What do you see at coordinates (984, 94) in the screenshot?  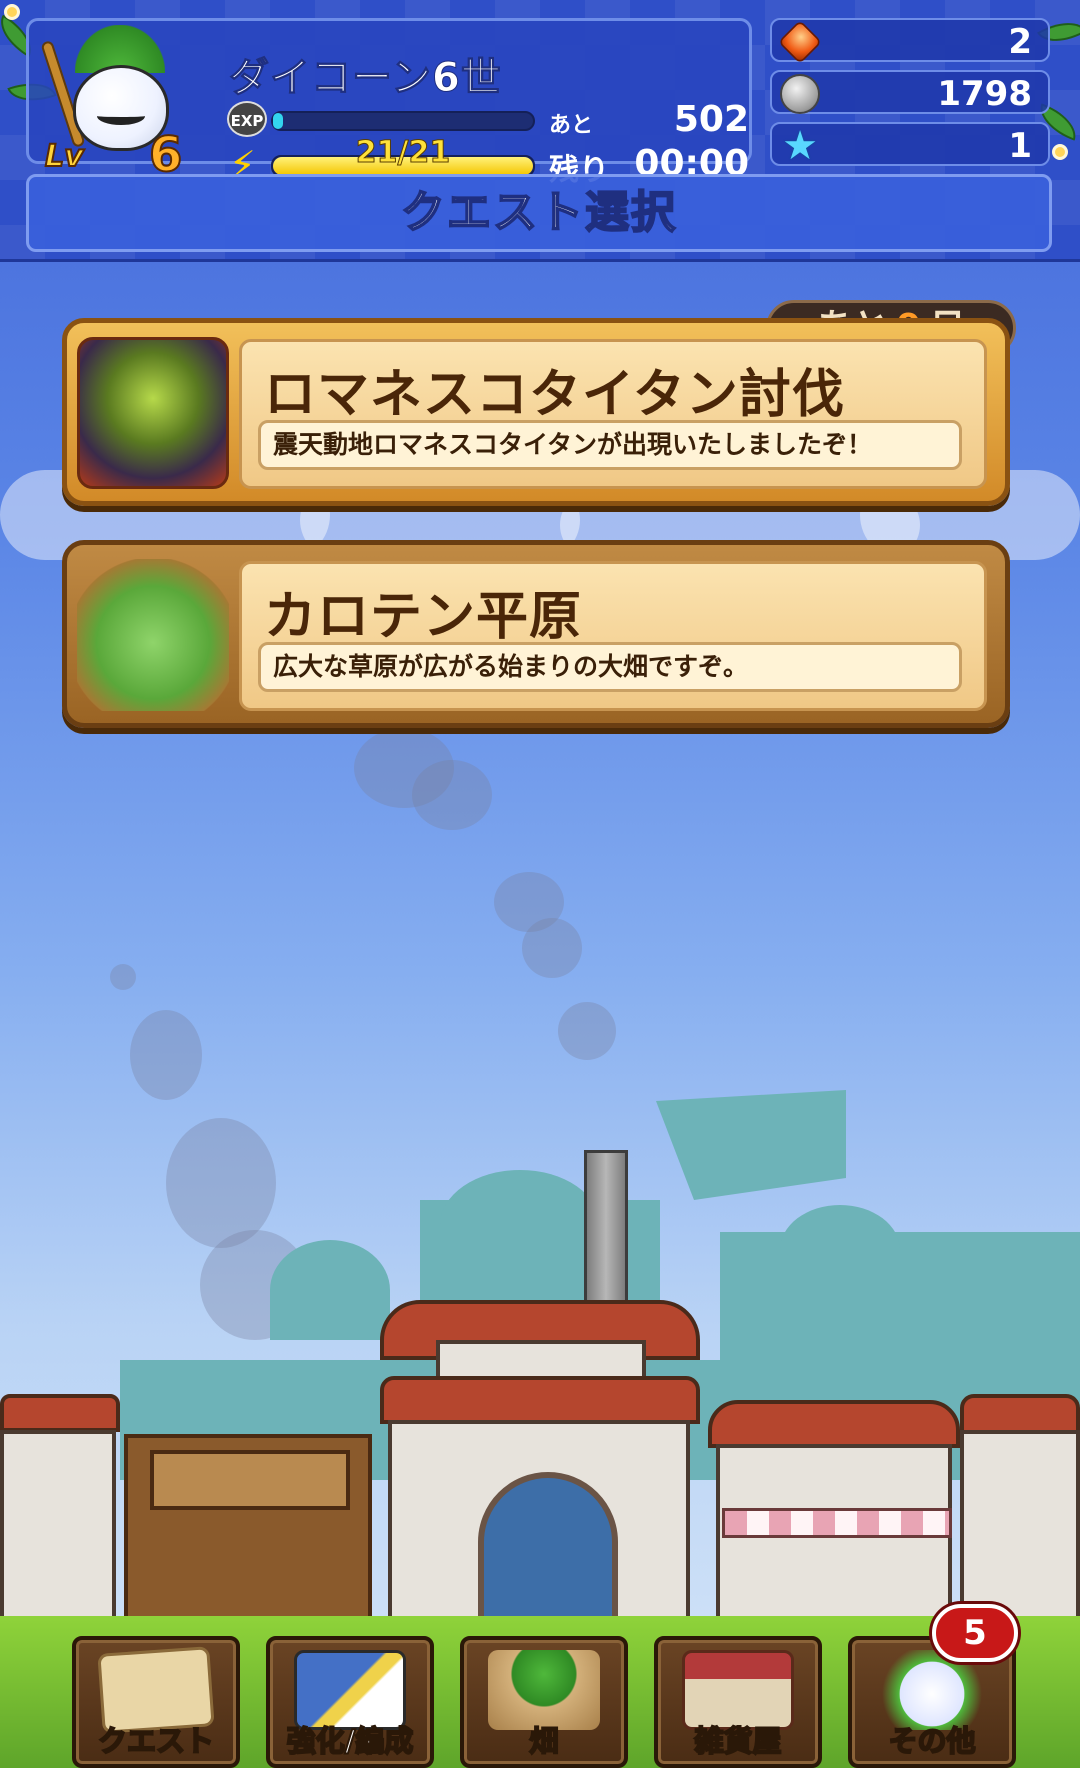 I see `coin-count: 1798` at bounding box center [984, 94].